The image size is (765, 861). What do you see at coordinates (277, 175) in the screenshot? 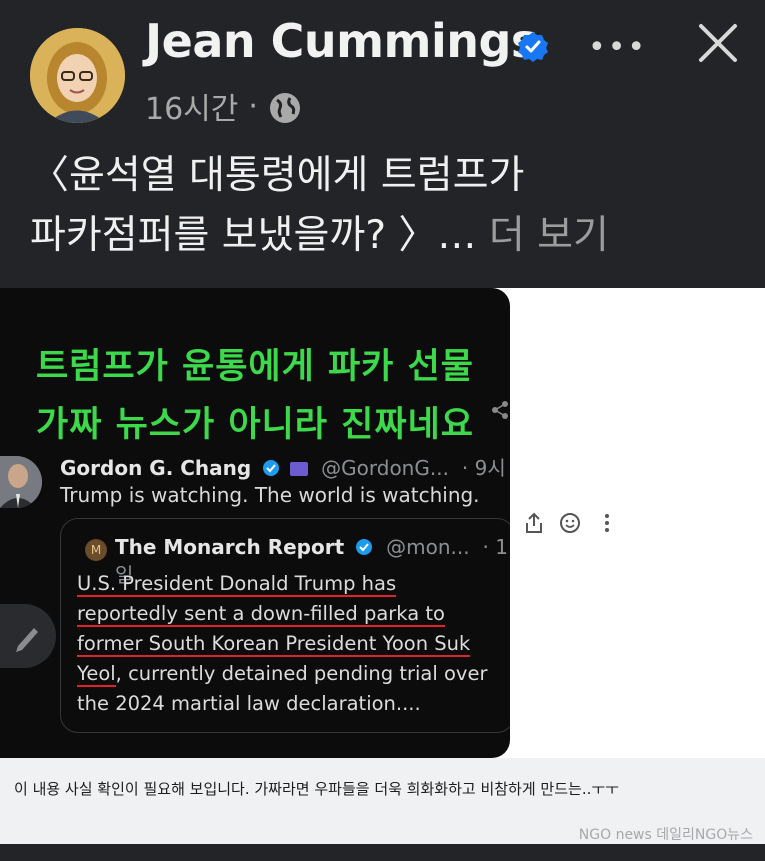
I see `post-text-line-1: 〈윤석열 대통령에게 트럼프가` at bounding box center [277, 175].